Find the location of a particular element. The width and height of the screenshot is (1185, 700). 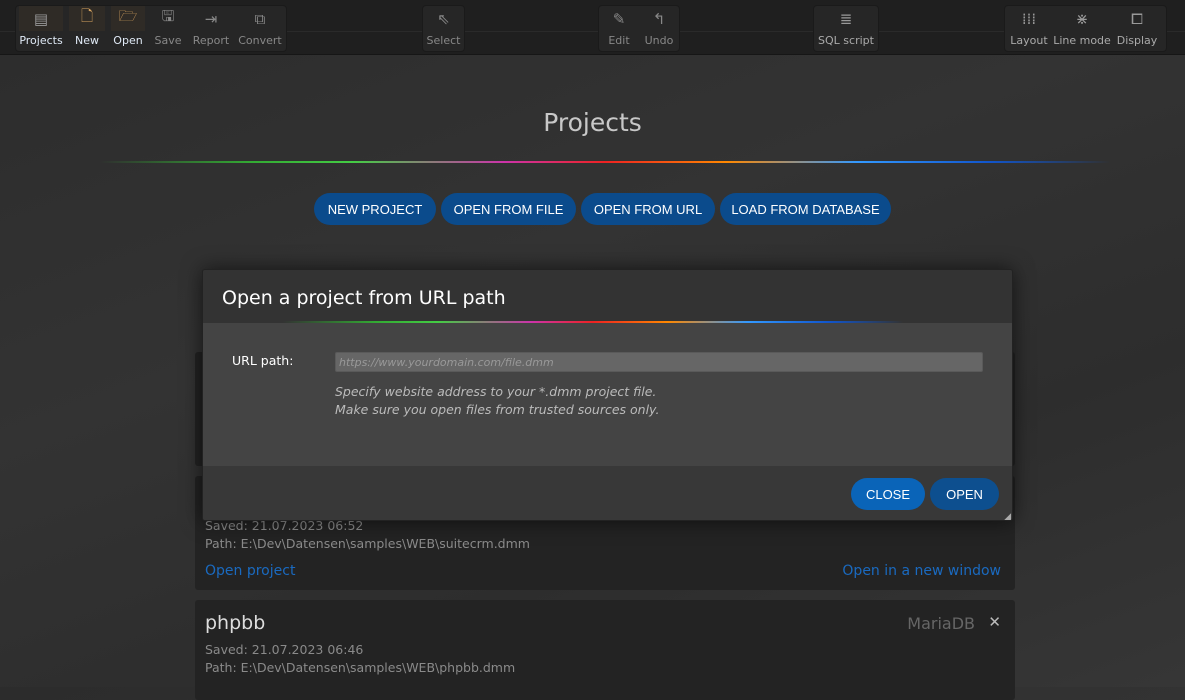

load-from-database-button: LOAD FROM DATABASE is located at coordinates (805, 209).